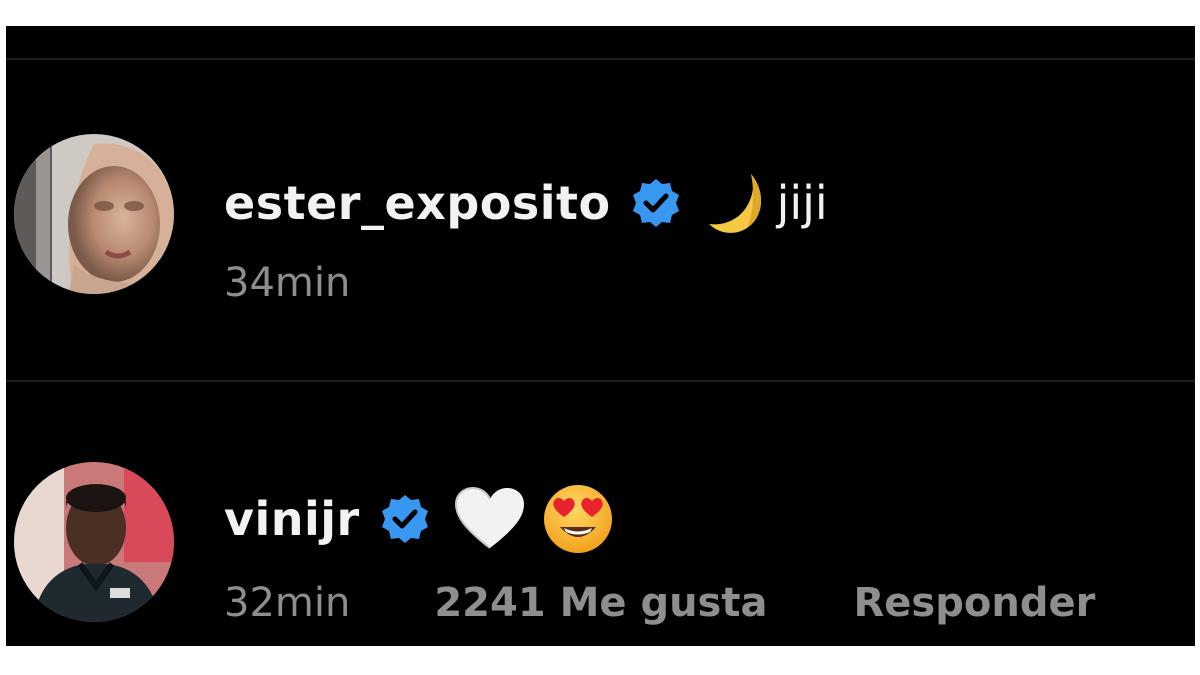 This screenshot has width=1200, height=675. I want to click on timestamp: 34min, so click(287, 283).